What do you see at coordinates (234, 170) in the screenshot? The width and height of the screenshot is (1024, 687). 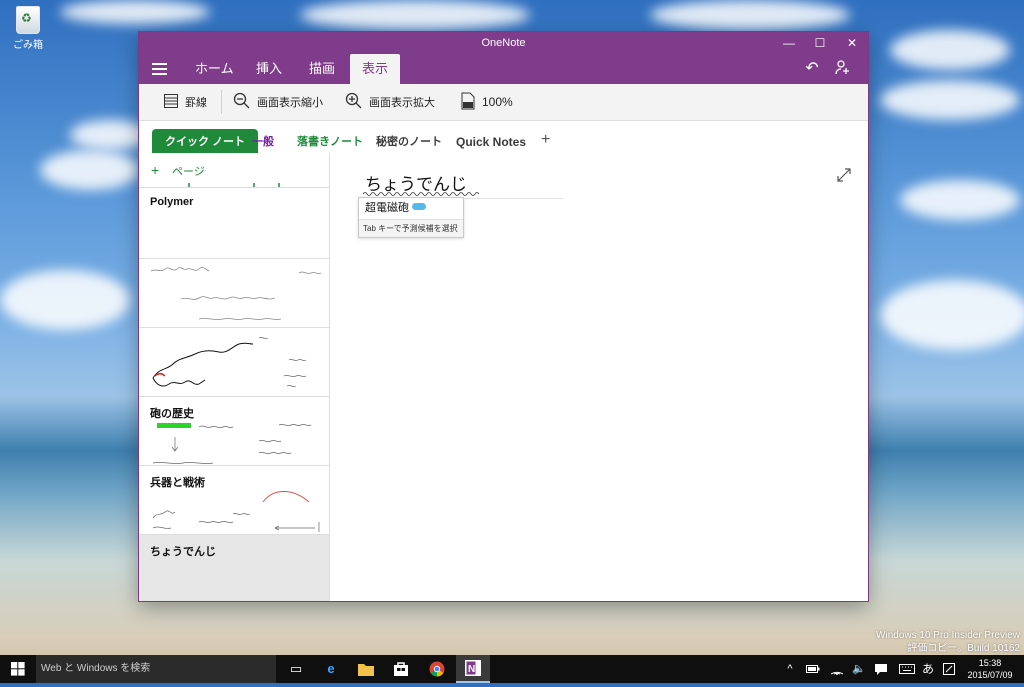 I see `add-page-button: + ページ` at bounding box center [234, 170].